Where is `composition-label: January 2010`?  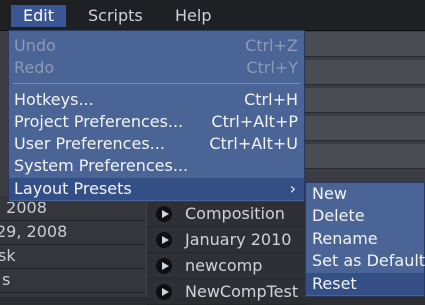
composition-label: January 2010 is located at coordinates (238, 239).